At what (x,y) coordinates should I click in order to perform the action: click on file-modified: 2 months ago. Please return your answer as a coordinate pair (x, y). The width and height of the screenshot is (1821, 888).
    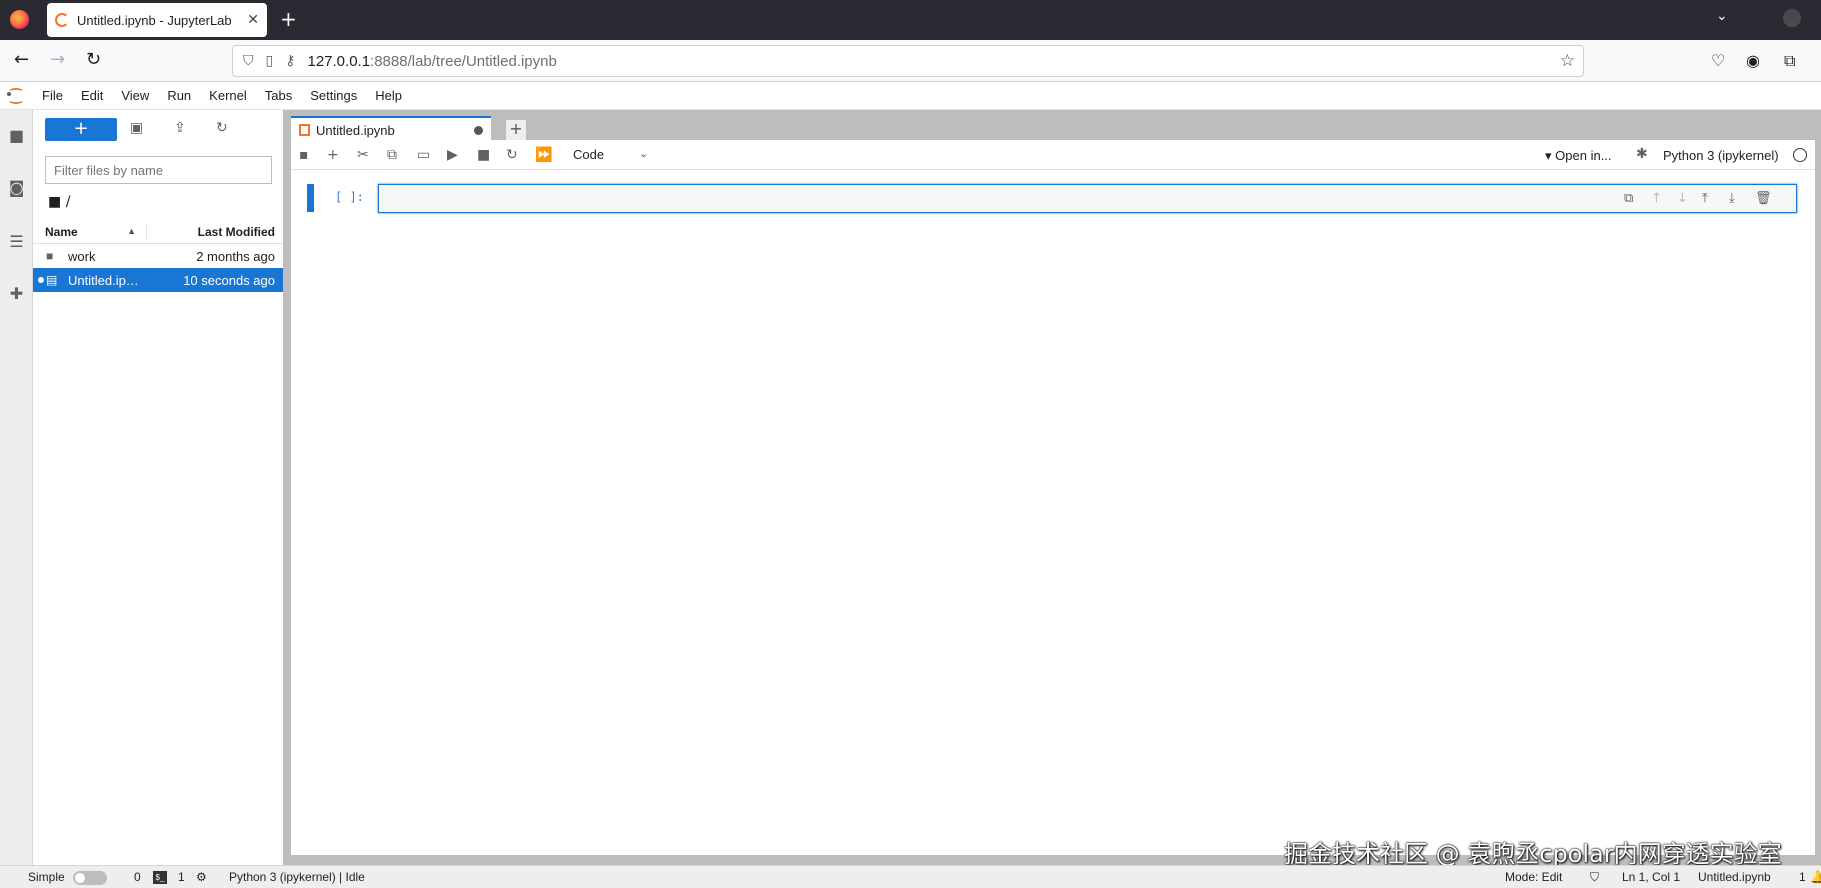
    Looking at the image, I should click on (235, 256).